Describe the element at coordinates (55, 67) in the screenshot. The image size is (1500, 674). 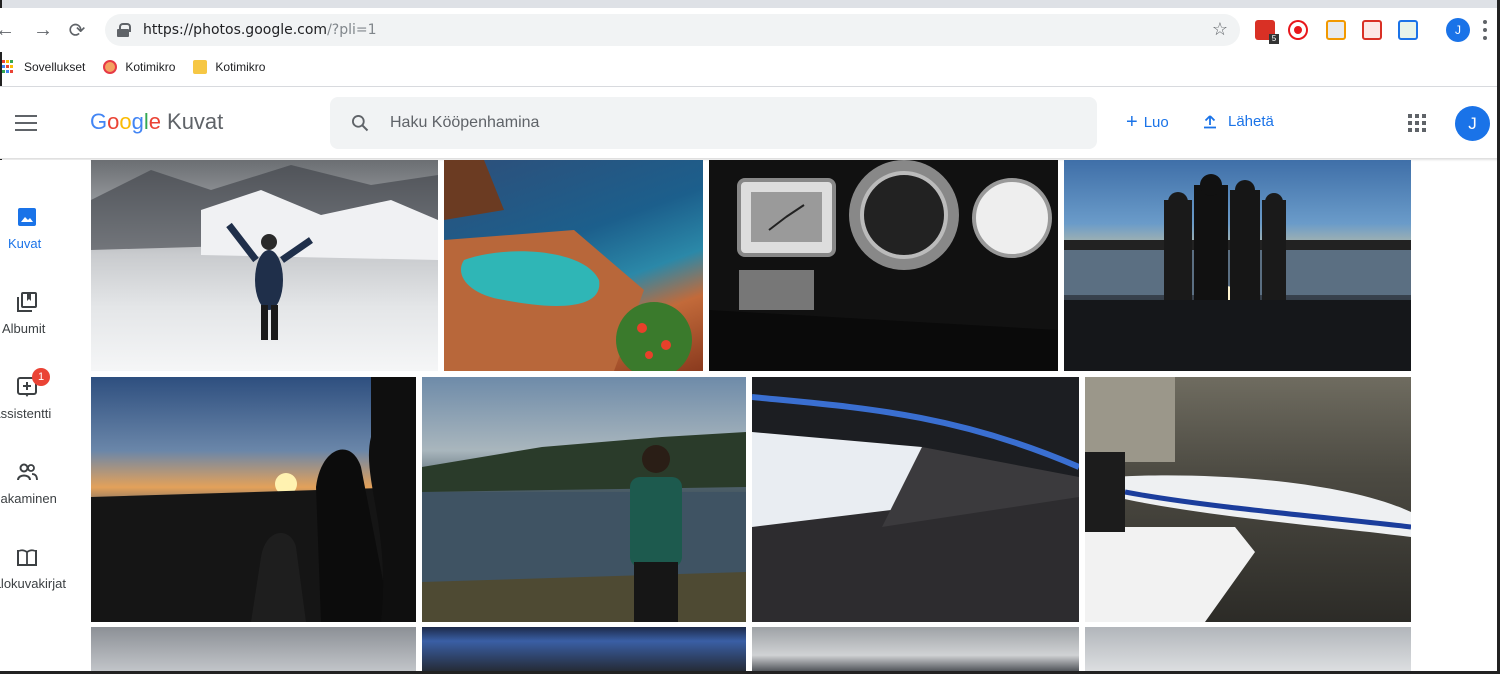
I see `bookmark-label: Sovellukset` at that location.